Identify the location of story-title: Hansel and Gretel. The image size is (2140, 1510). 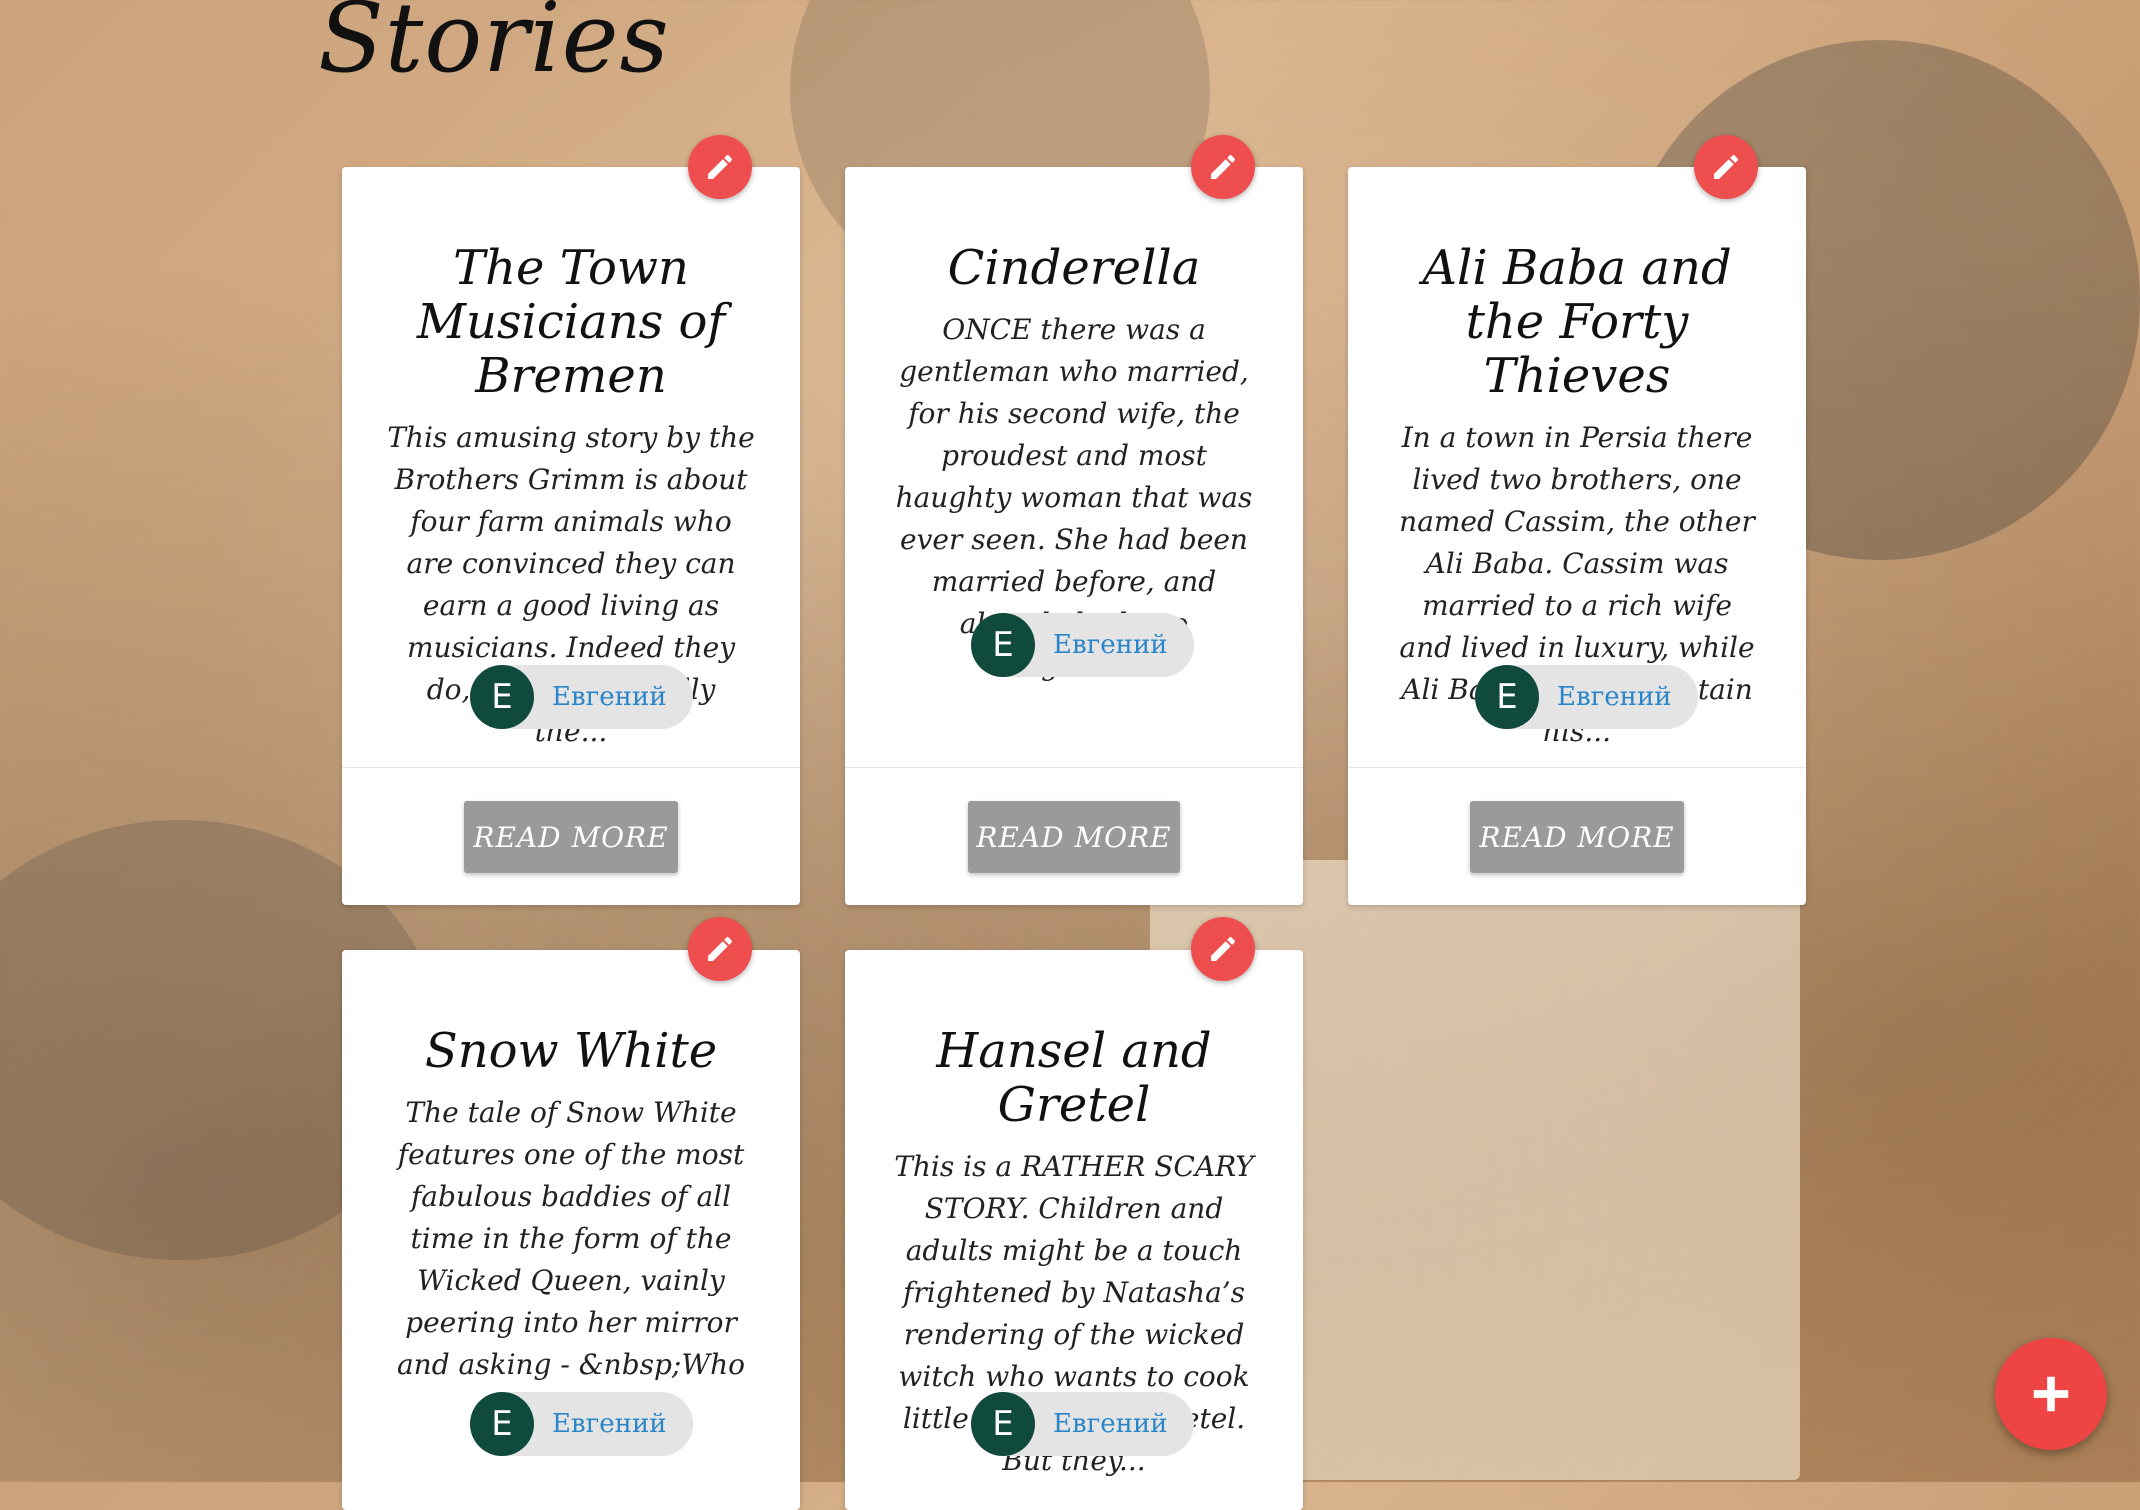
(1074, 1078).